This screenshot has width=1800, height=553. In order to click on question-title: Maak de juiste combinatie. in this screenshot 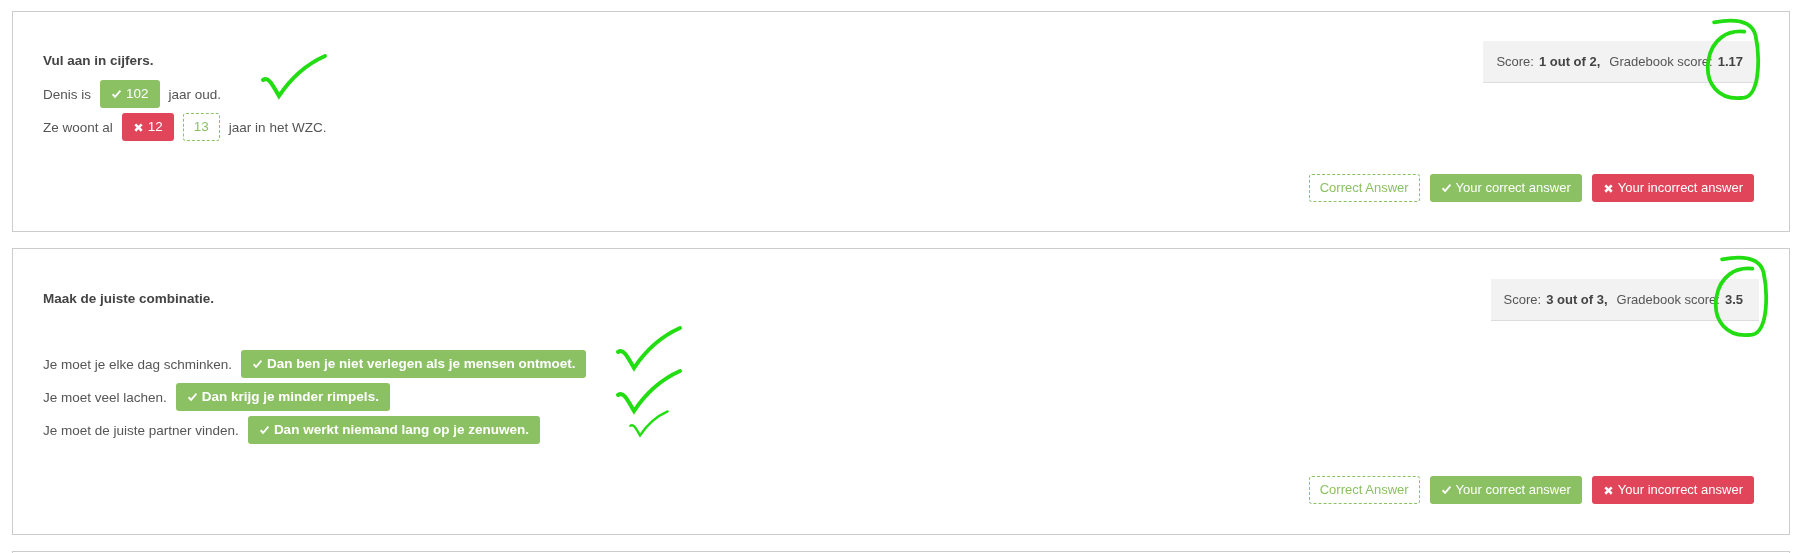, I will do `click(129, 298)`.